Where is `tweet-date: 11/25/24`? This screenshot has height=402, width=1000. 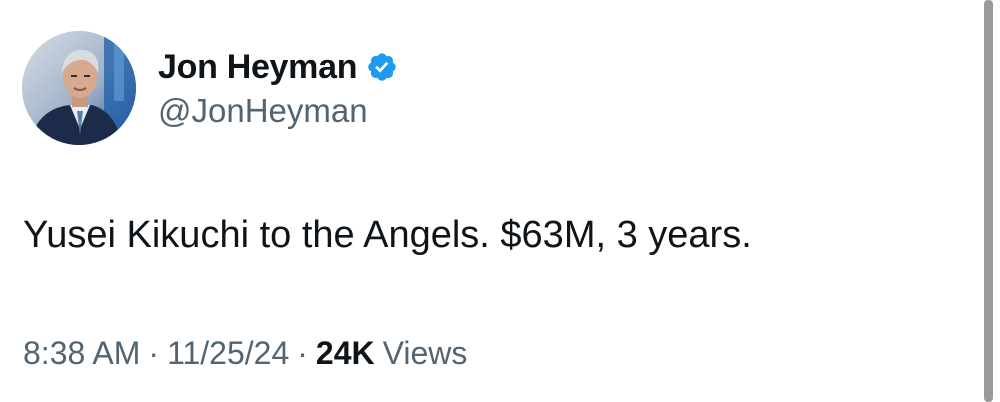 tweet-date: 11/25/24 is located at coordinates (228, 353).